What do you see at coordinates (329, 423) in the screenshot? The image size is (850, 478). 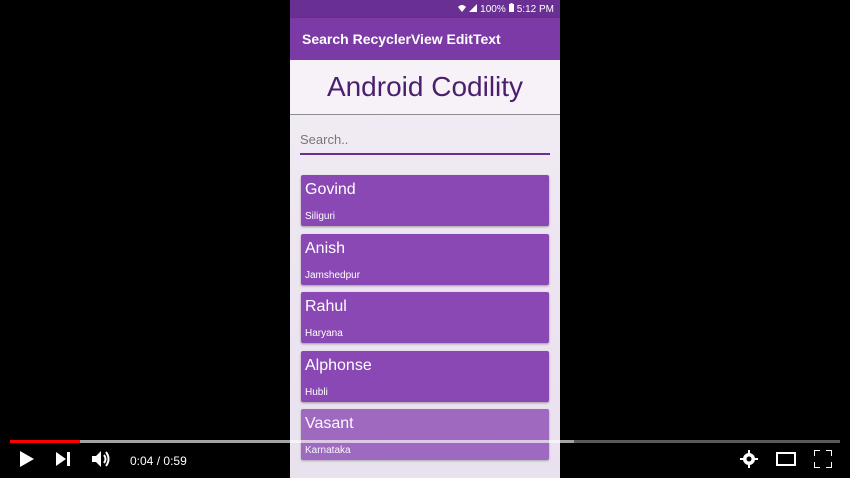 I see `item-name: Vasant` at bounding box center [329, 423].